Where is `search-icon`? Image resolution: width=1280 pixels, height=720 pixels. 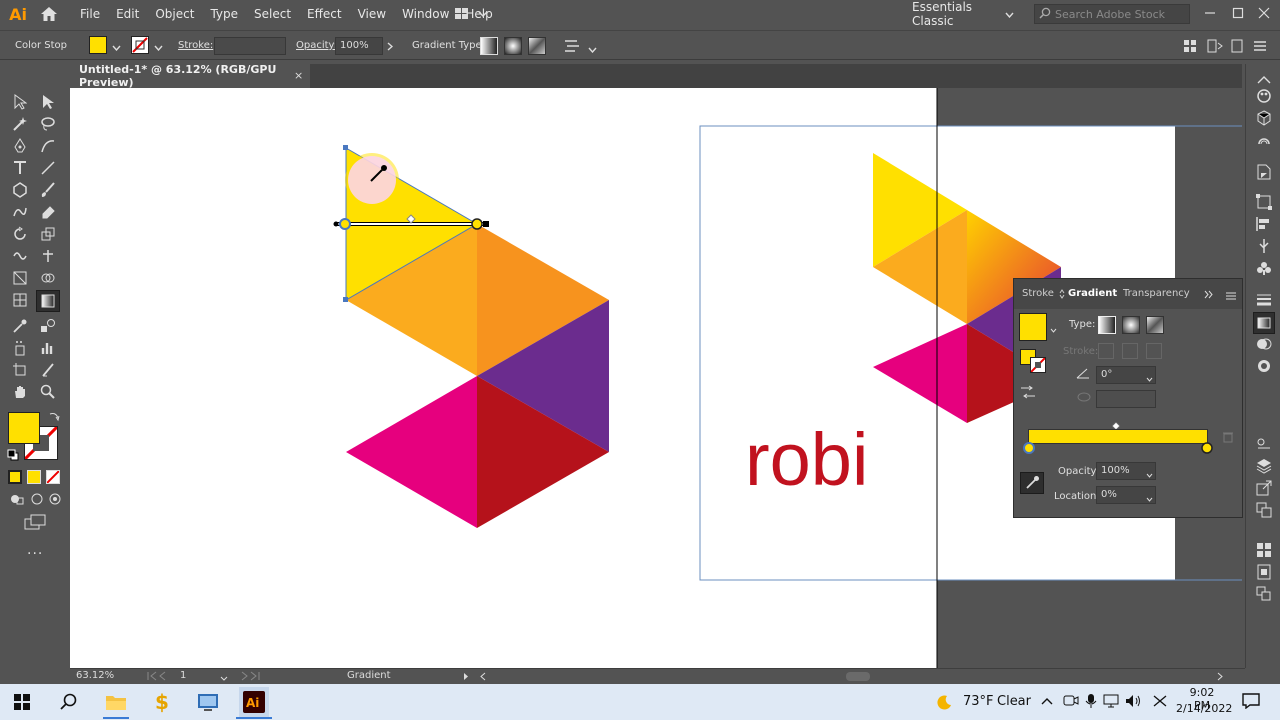 search-icon is located at coordinates (69, 702).